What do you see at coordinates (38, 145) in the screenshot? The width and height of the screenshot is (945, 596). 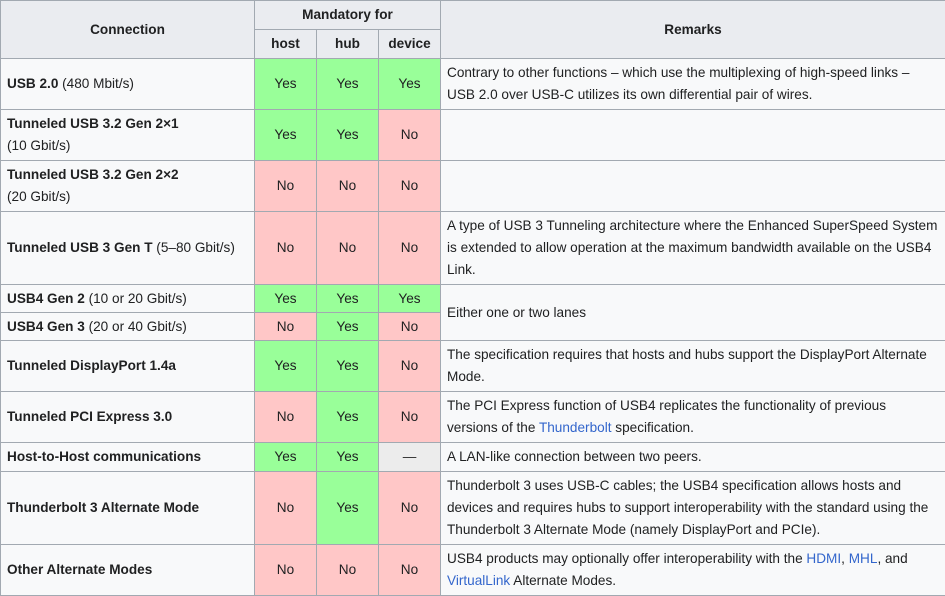 I see `connection-detail: (10 Gbit/s)` at bounding box center [38, 145].